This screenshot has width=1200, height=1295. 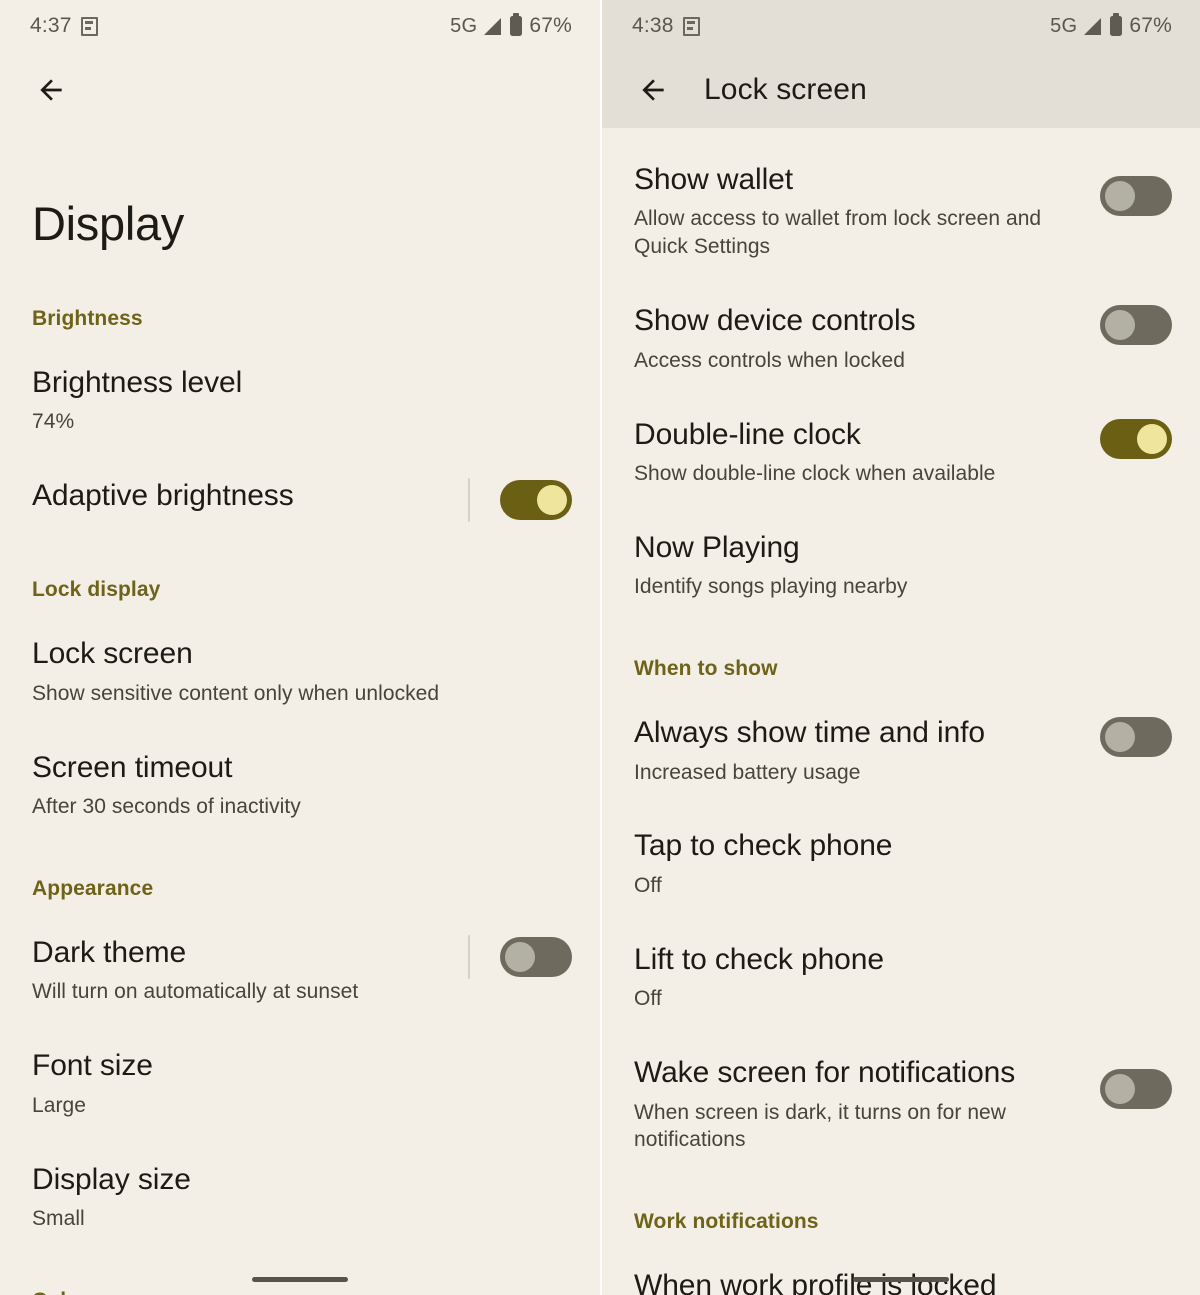 I want to click on setting-summary: Increased battery usage, so click(x=747, y=772).